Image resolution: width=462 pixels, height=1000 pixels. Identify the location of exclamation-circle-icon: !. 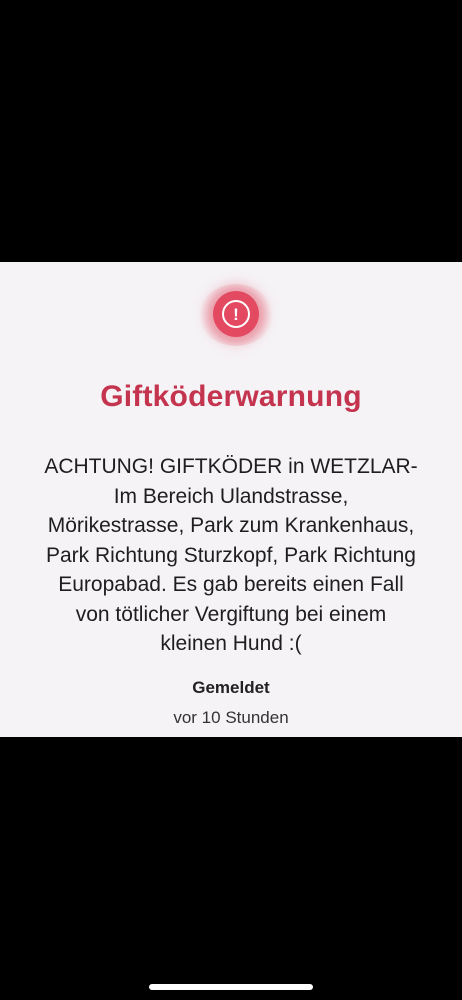
(236, 314).